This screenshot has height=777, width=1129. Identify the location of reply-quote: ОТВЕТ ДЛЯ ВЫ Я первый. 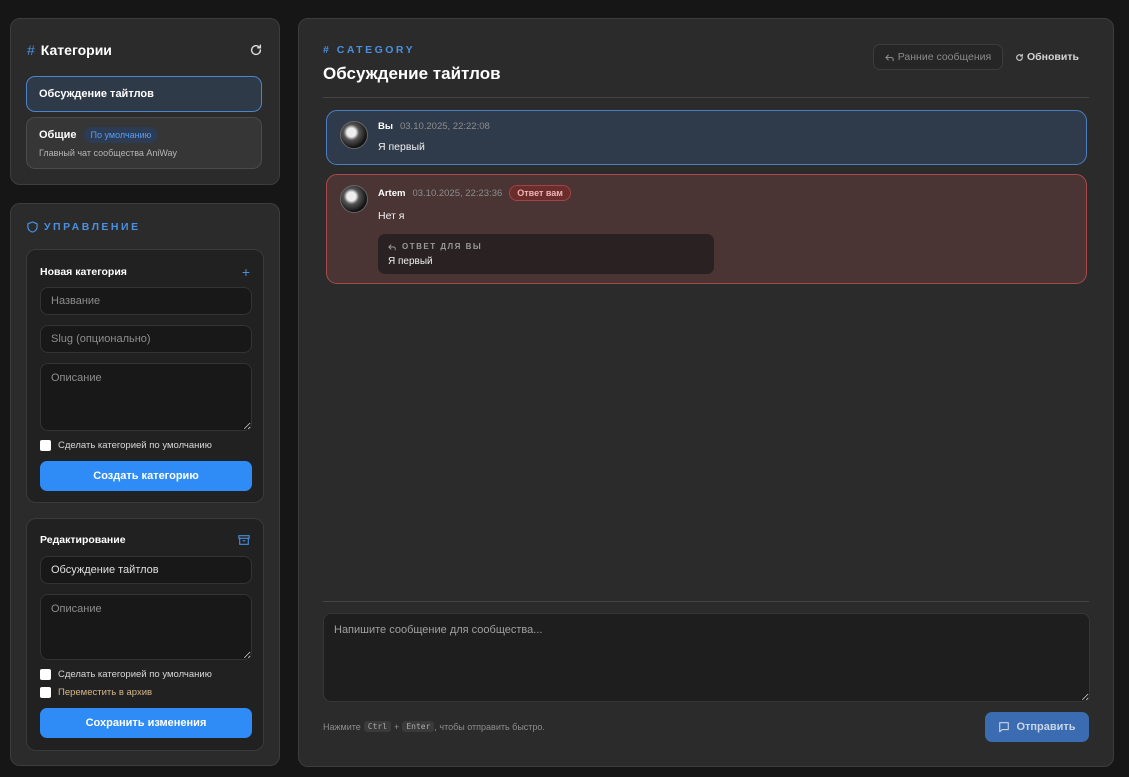
(546, 254).